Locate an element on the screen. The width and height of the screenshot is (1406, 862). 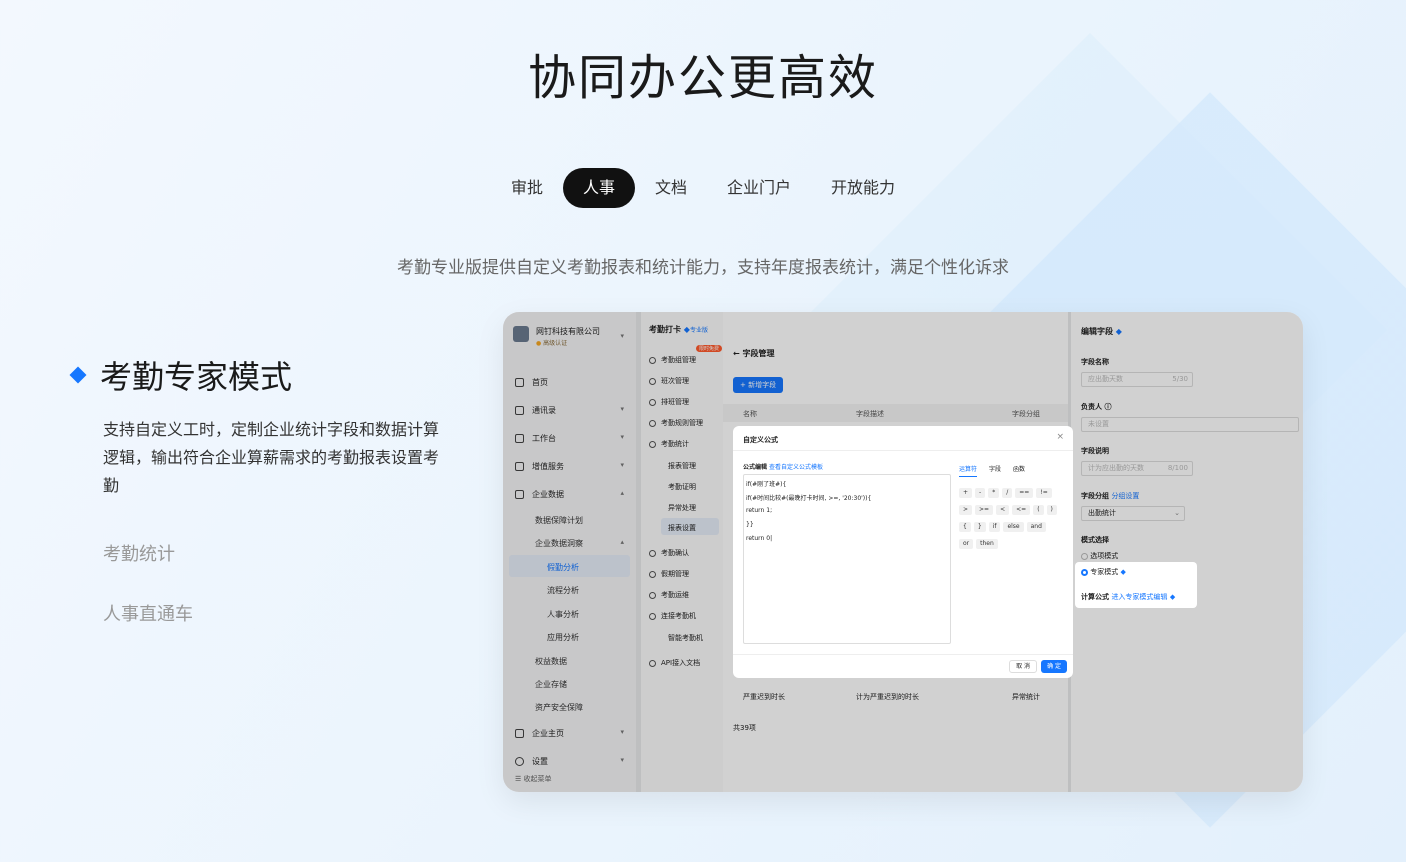
sidebar-sub-item: 应用分析 is located at coordinates (563, 637).